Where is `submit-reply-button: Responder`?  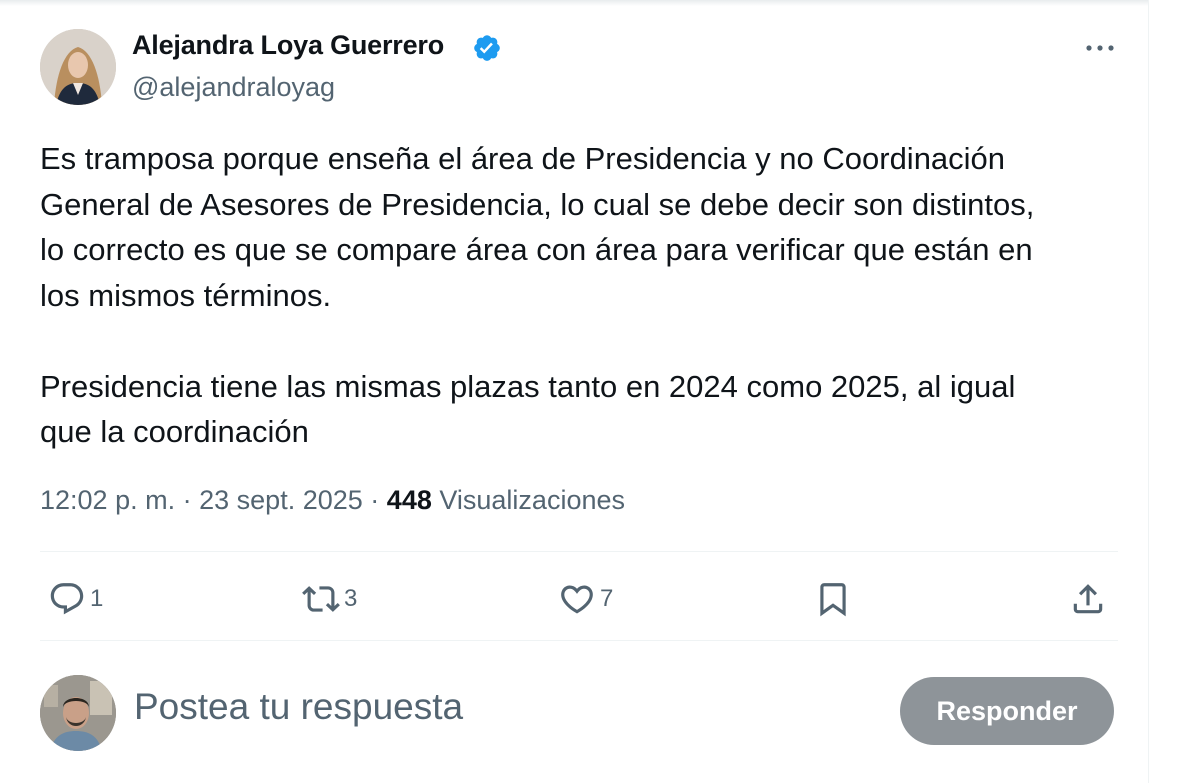
submit-reply-button: Responder is located at coordinates (1007, 711).